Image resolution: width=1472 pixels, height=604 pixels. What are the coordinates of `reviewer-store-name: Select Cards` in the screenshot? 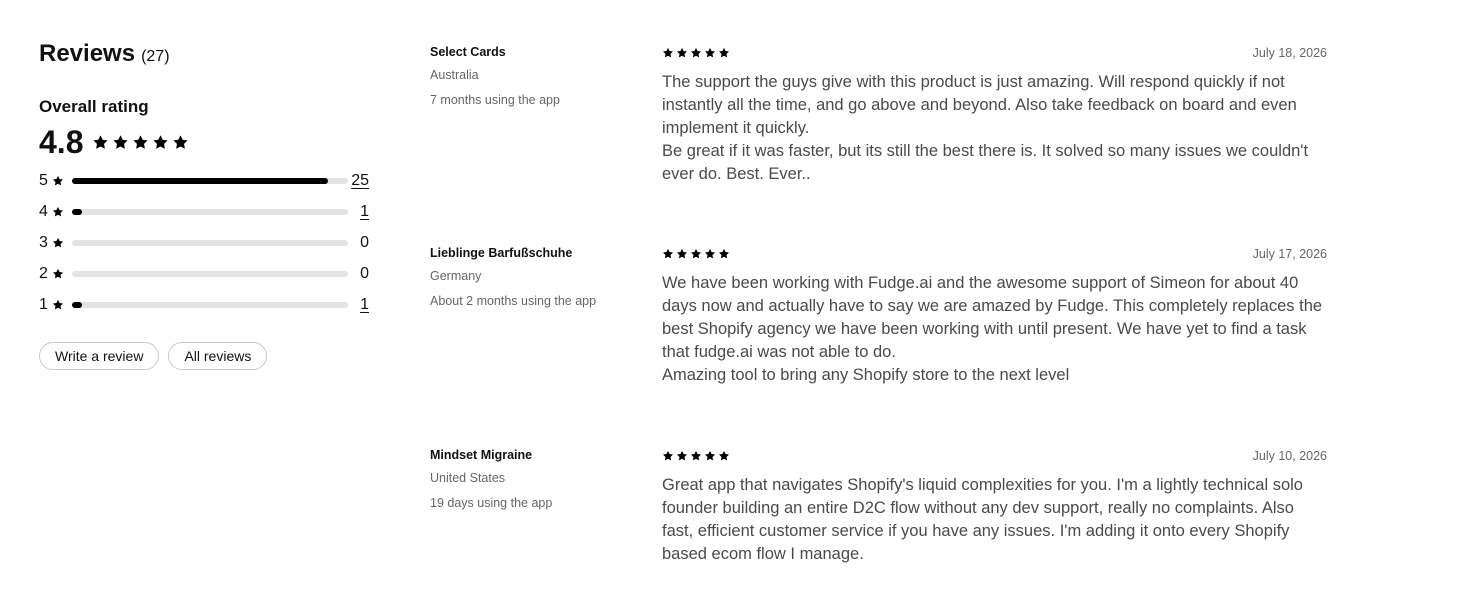 It's located at (468, 52).